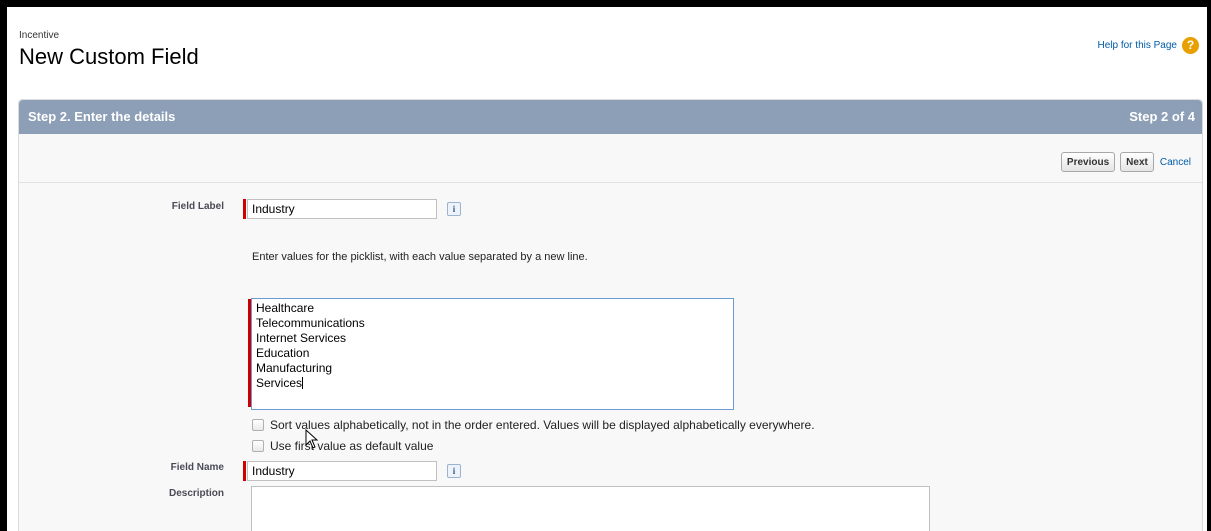 The width and height of the screenshot is (1211, 531). I want to click on default-value-checkbox, so click(258, 446).